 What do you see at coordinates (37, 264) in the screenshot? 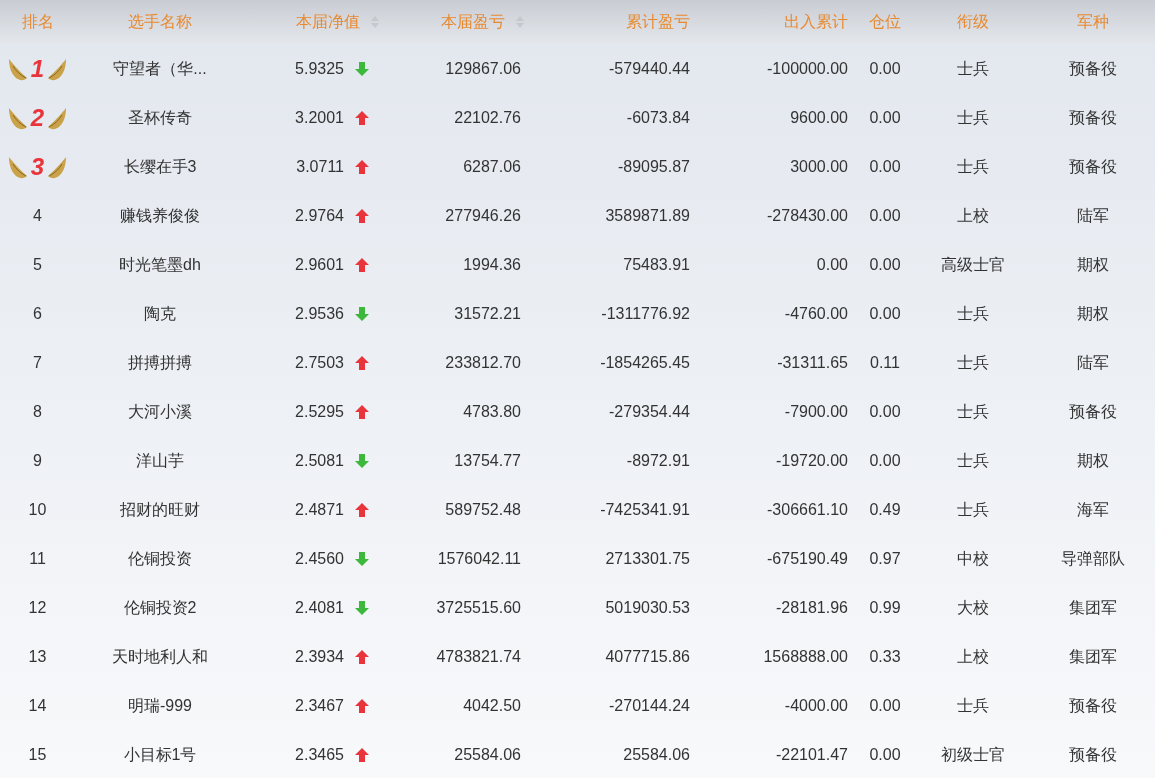
I see `rank-number: 5` at bounding box center [37, 264].